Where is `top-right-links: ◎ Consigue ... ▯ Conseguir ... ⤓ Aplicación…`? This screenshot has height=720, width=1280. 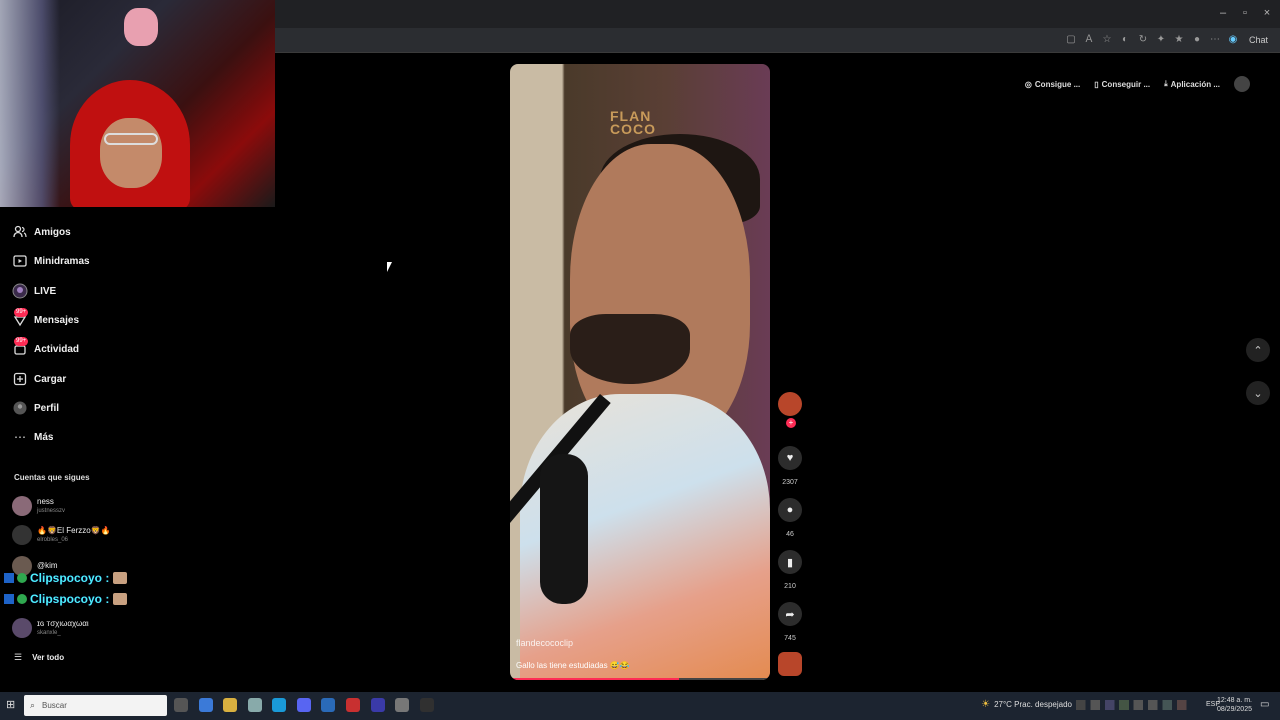 top-right-links: ◎ Consigue ... ▯ Conseguir ... ⤓ Aplicación… is located at coordinates (1137, 84).